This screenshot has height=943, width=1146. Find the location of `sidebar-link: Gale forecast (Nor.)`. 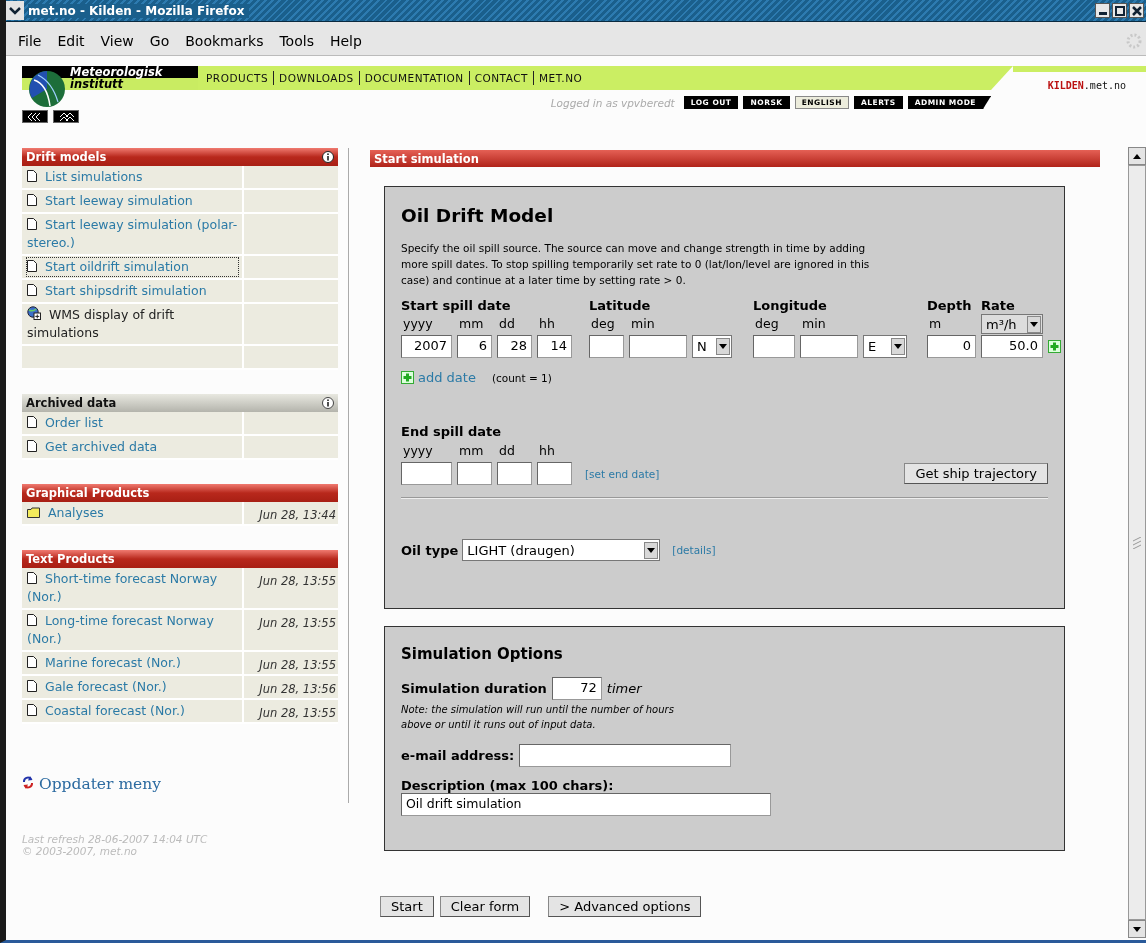

sidebar-link: Gale forecast (Nor.) is located at coordinates (132, 687).